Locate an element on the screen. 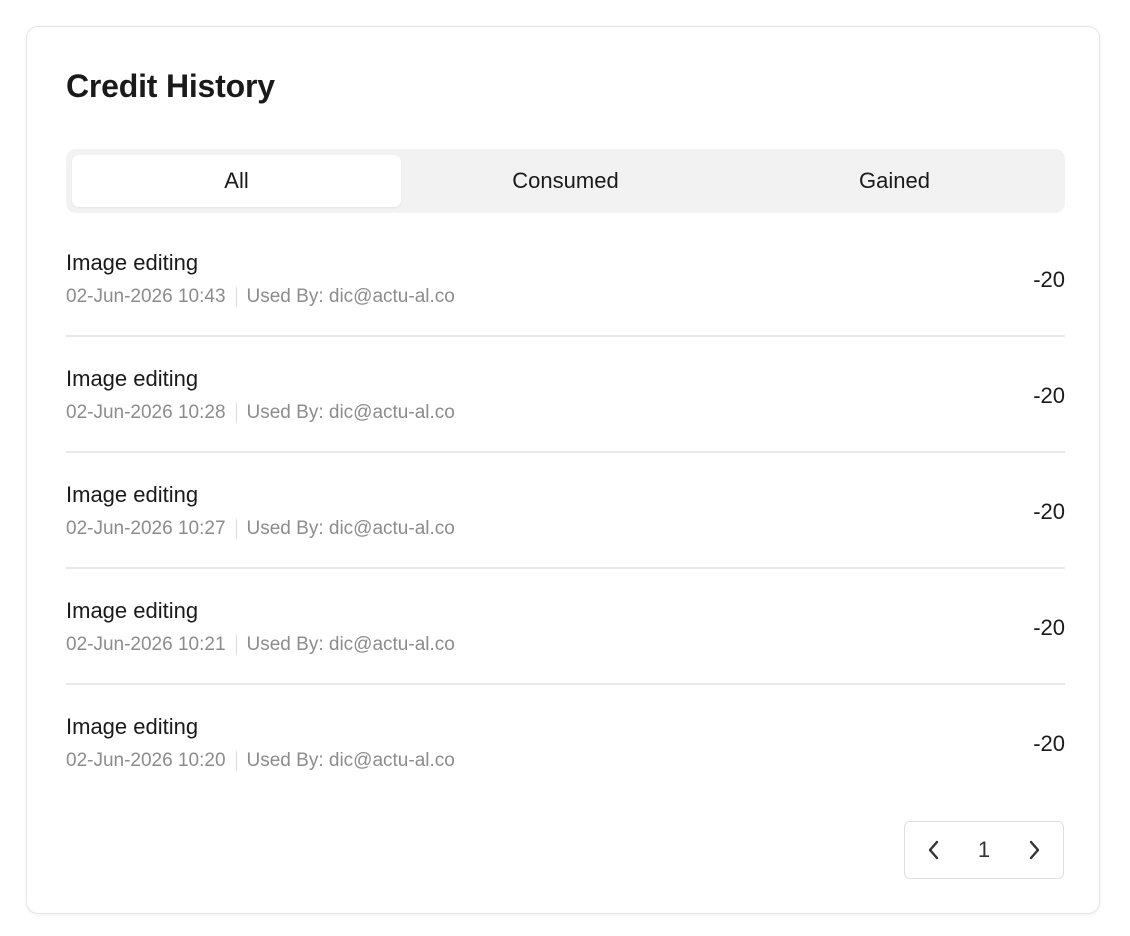  tab-bar: All Consumed Gained is located at coordinates (565, 181).